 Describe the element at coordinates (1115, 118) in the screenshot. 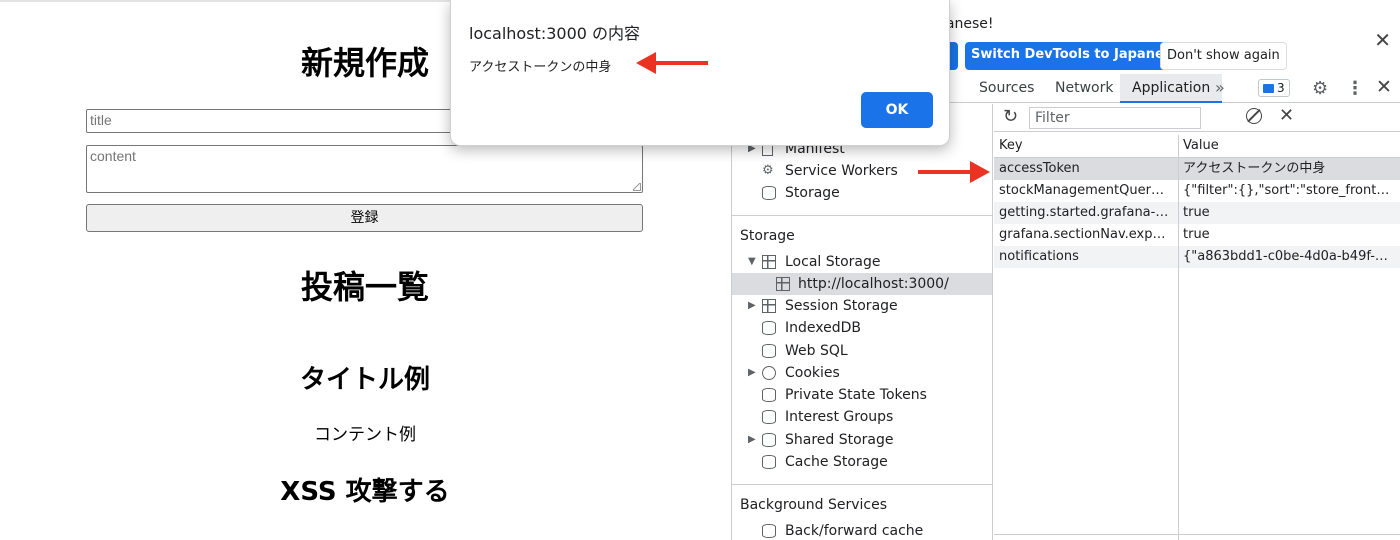

I see `filter-input: Filter` at that location.